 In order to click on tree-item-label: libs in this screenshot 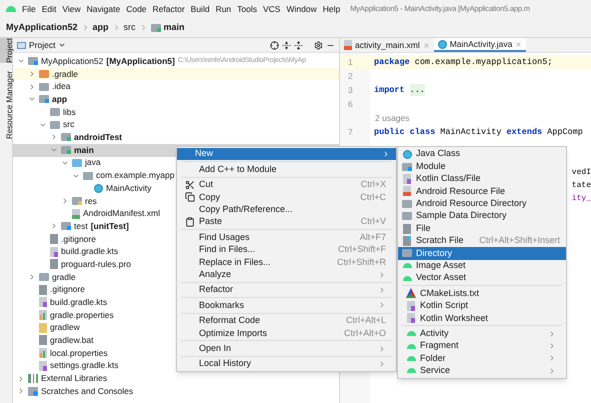, I will do `click(69, 112)`.